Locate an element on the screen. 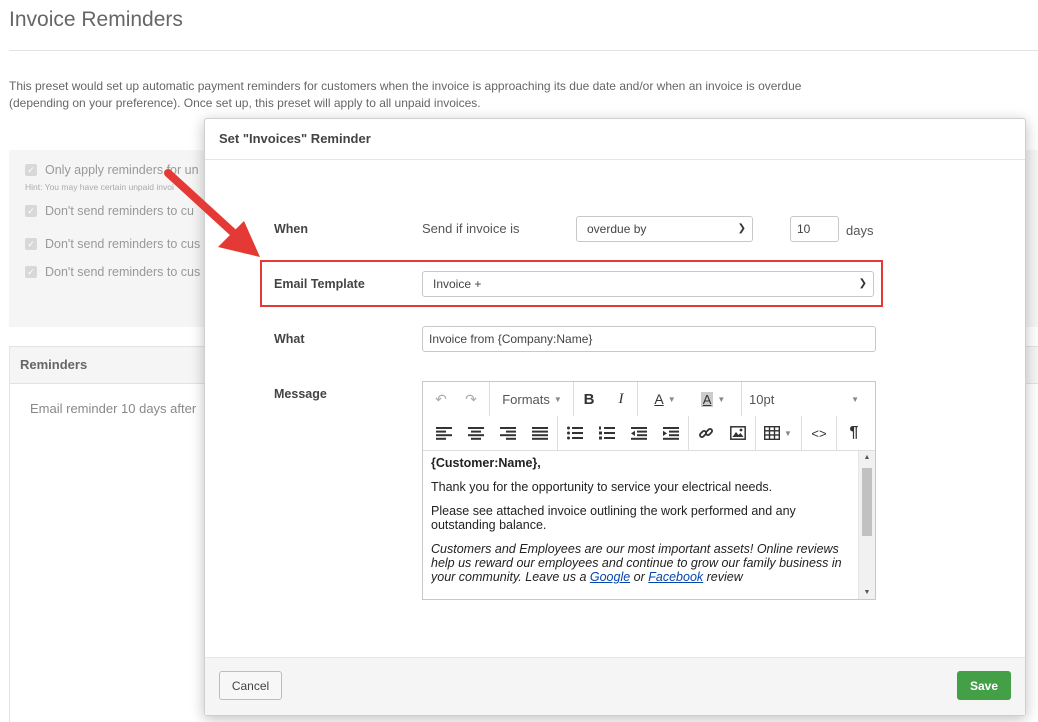  modal-footer: Cancel Save is located at coordinates (615, 686).